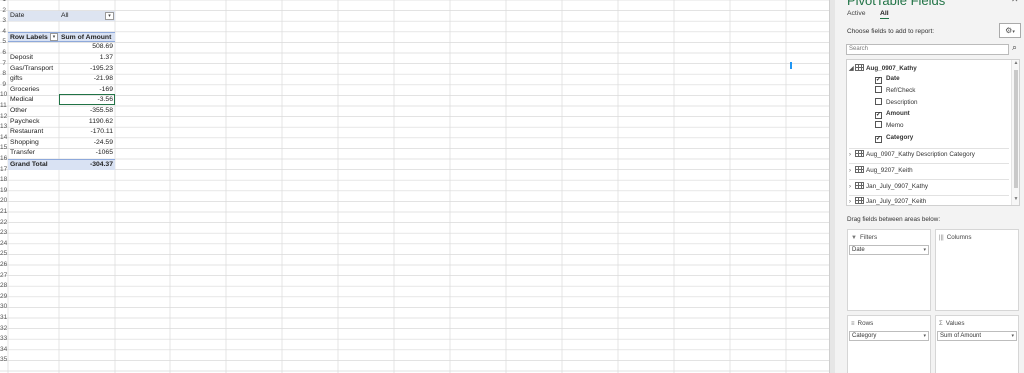  I want to click on table-name: Aug_0907_Kathy, so click(891, 68).